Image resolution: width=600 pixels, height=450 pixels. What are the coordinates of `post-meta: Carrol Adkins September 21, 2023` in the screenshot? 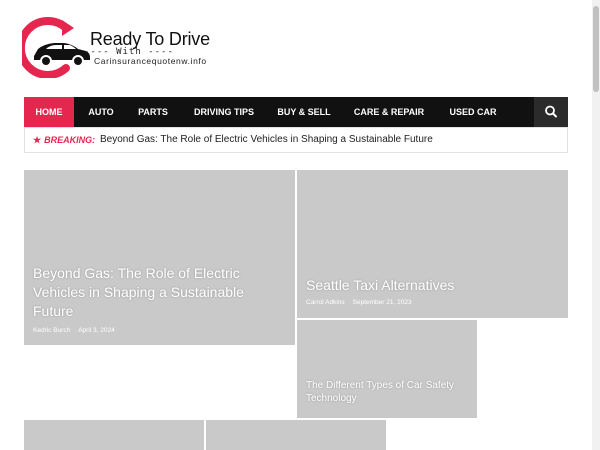 It's located at (359, 302).